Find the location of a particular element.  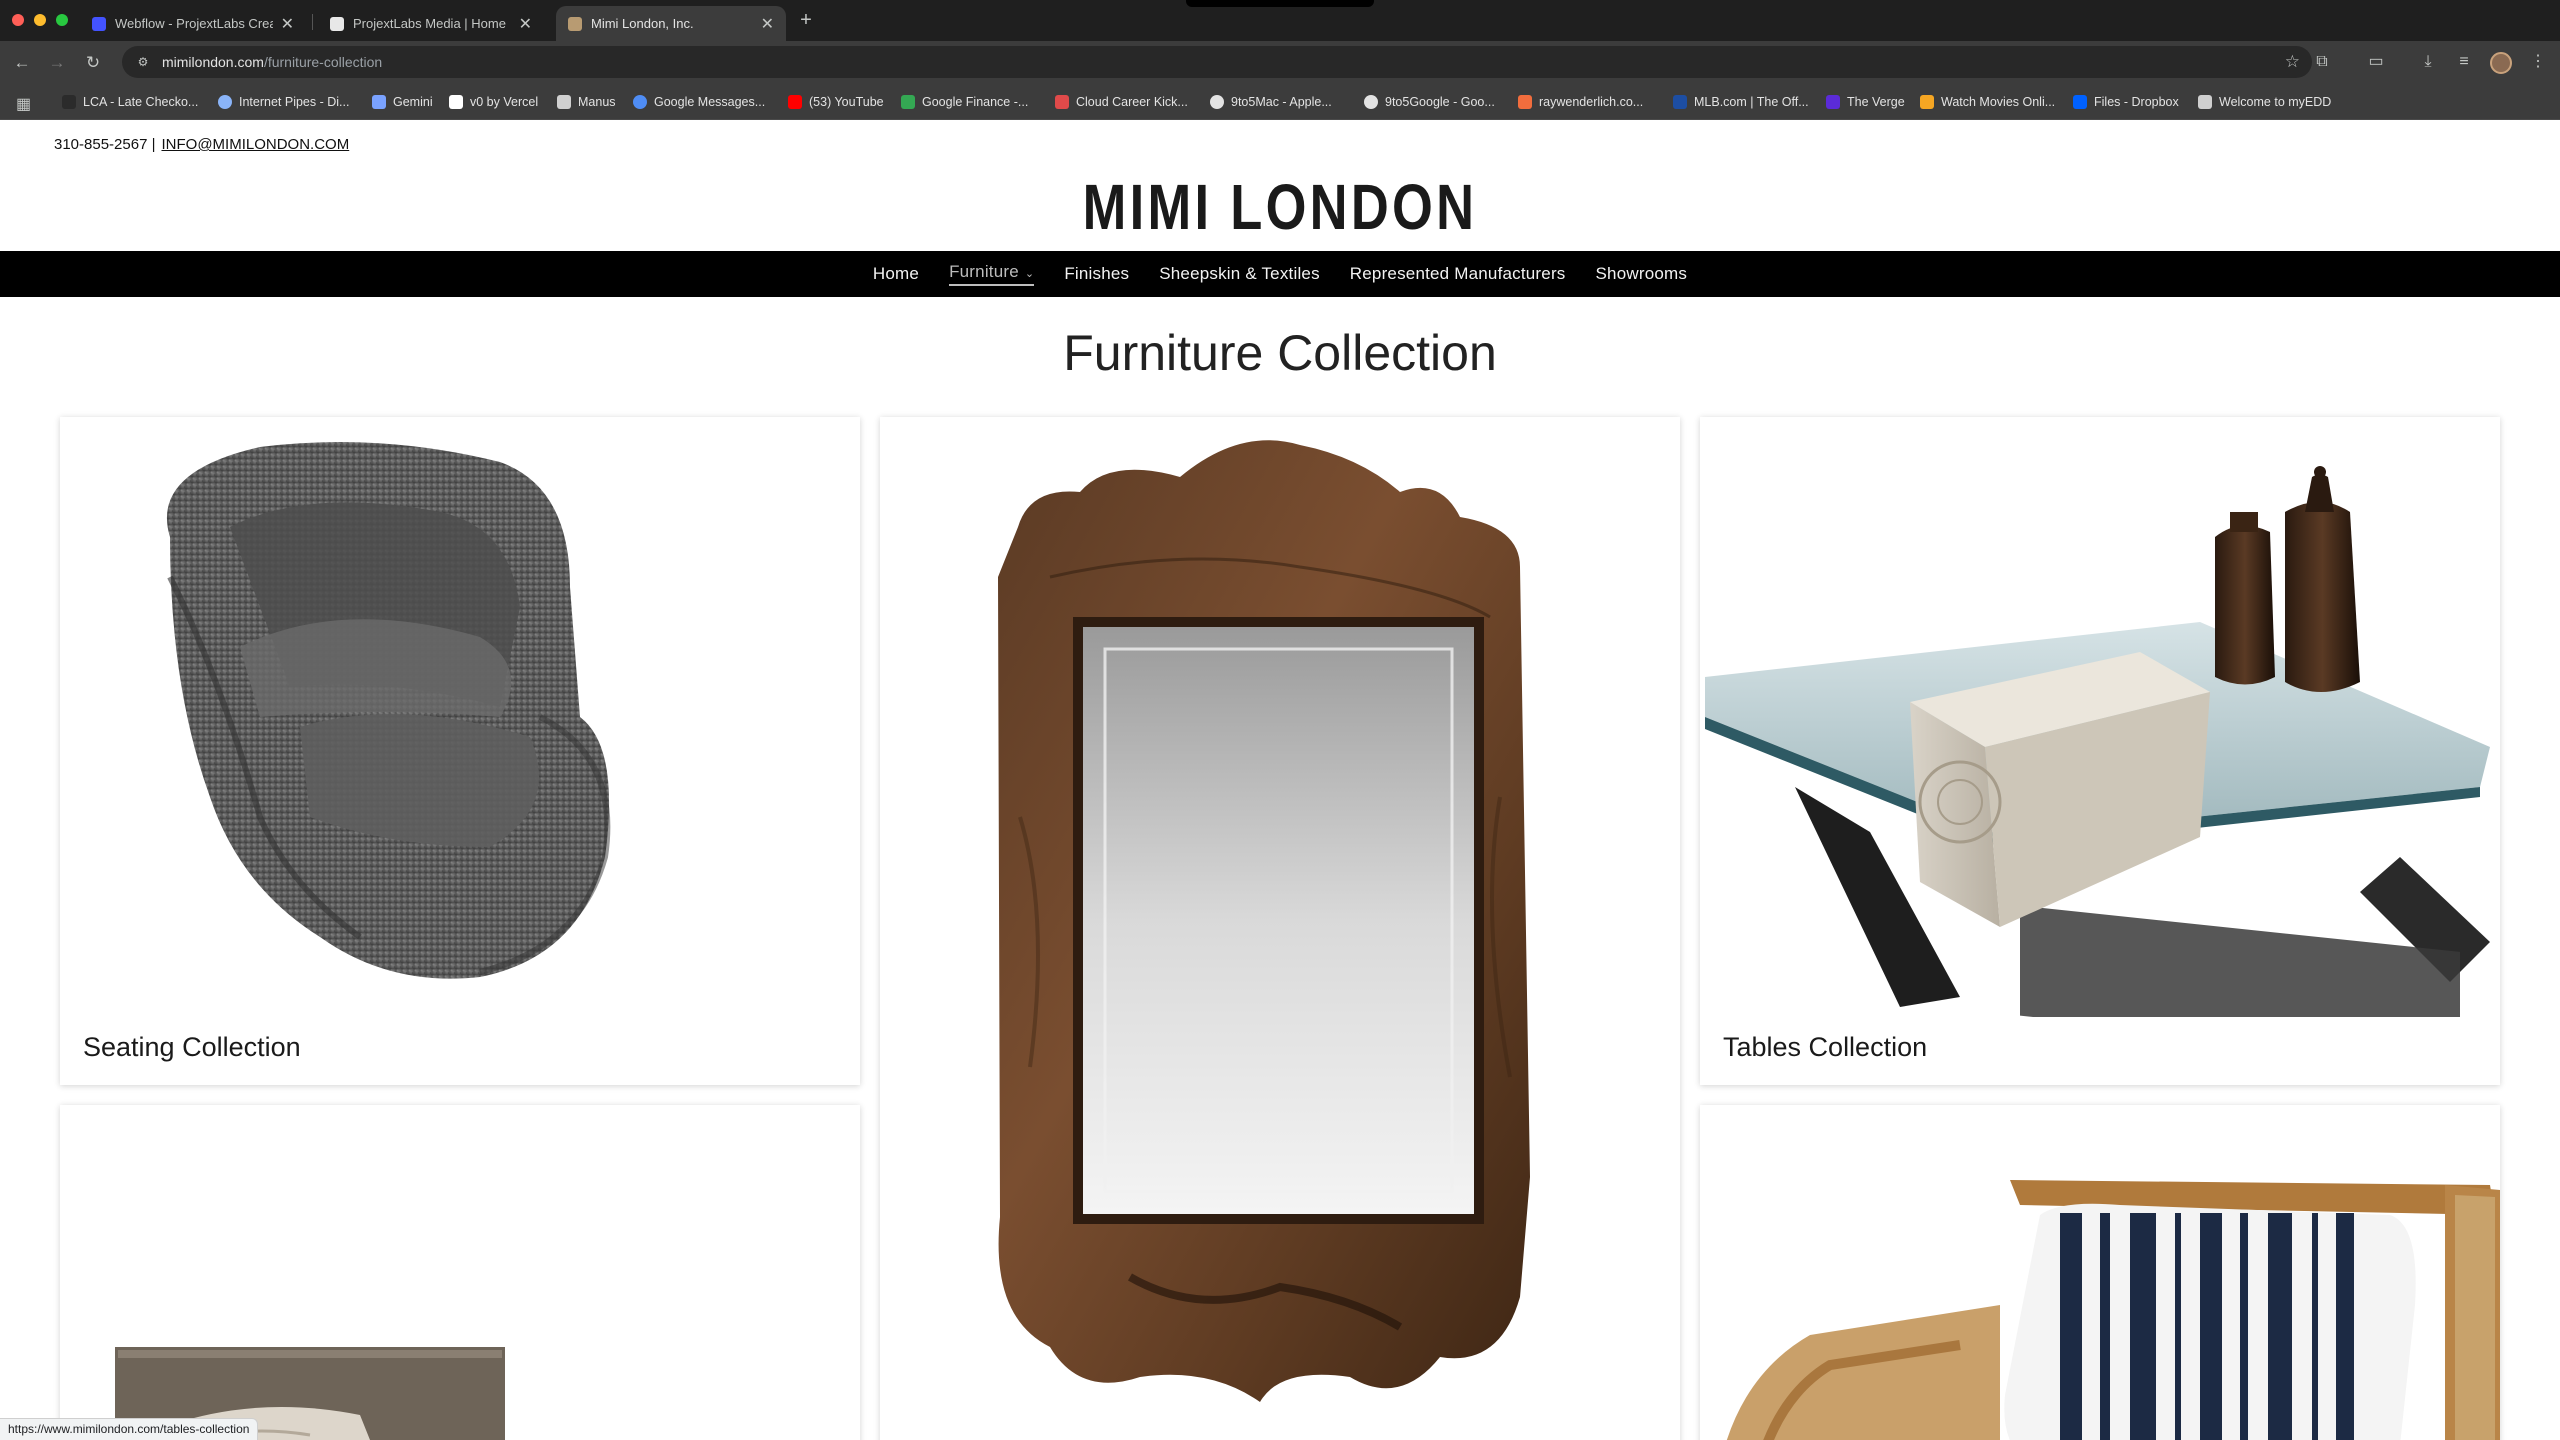

media-controls-icon: ≡ is located at coordinates (2464, 62).